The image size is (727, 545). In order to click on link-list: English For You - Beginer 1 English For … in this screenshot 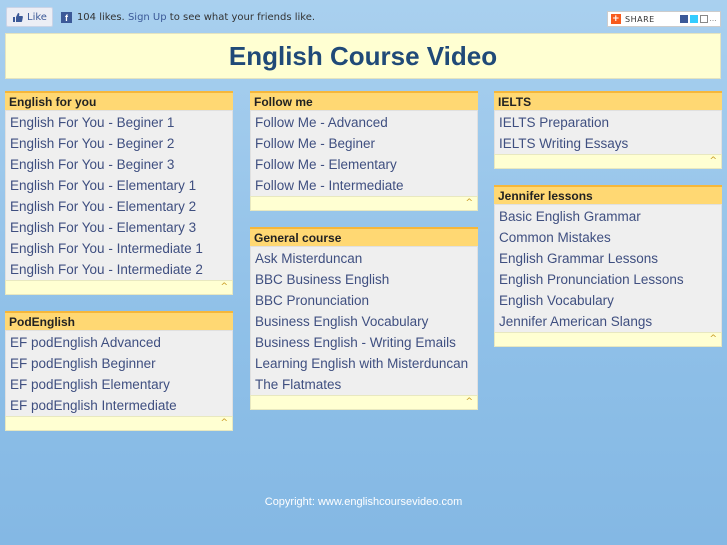, I will do `click(119, 195)`.